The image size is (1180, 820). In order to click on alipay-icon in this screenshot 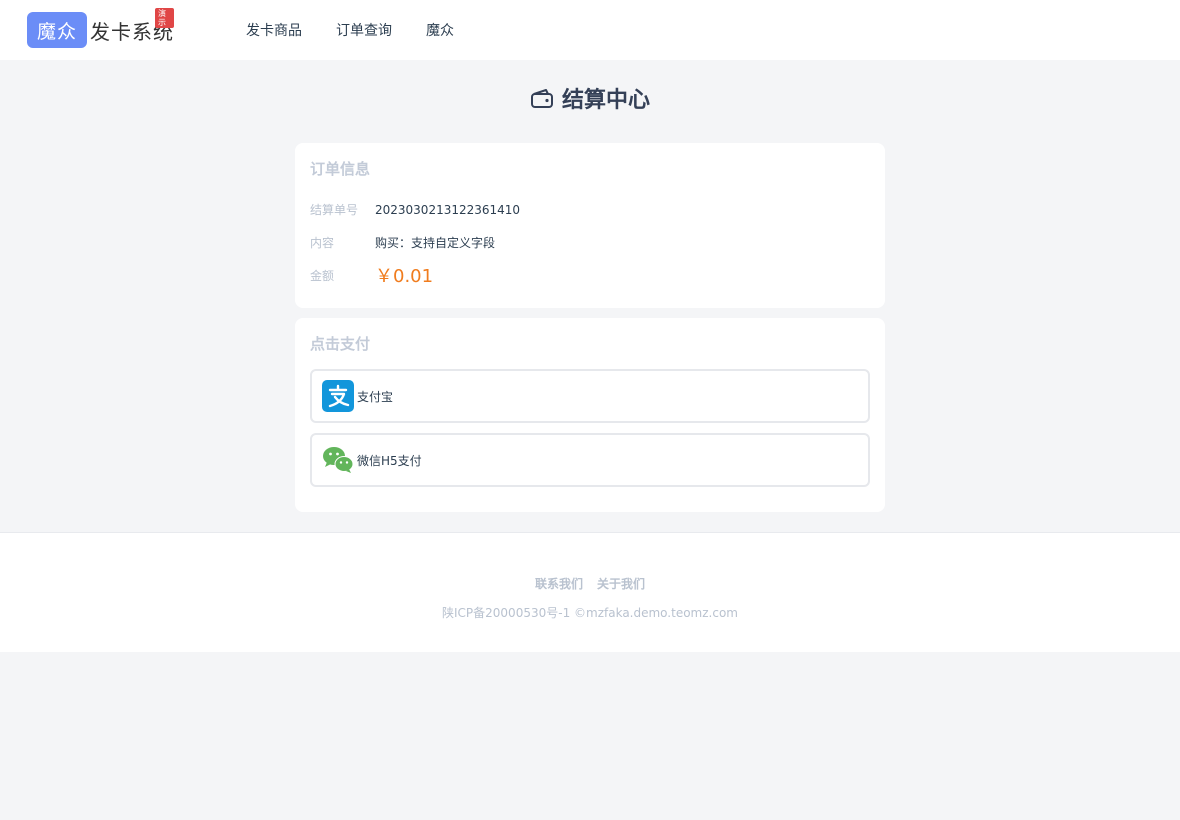, I will do `click(338, 396)`.